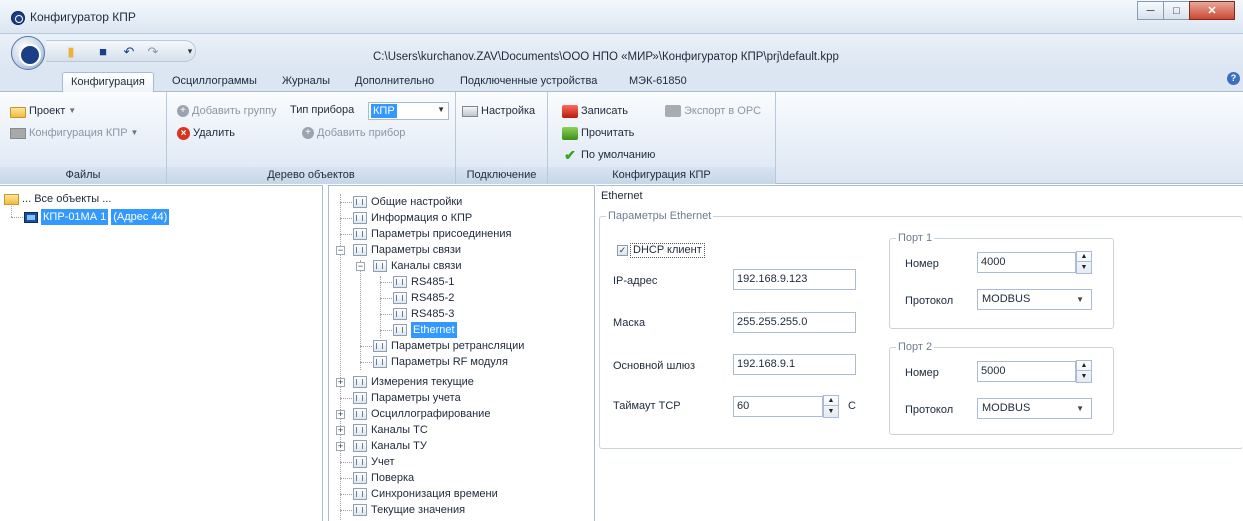 Image resolution: width=1243 pixels, height=521 pixels. I want to click on customize-toolbar-icon: ▾, so click(190, 51).